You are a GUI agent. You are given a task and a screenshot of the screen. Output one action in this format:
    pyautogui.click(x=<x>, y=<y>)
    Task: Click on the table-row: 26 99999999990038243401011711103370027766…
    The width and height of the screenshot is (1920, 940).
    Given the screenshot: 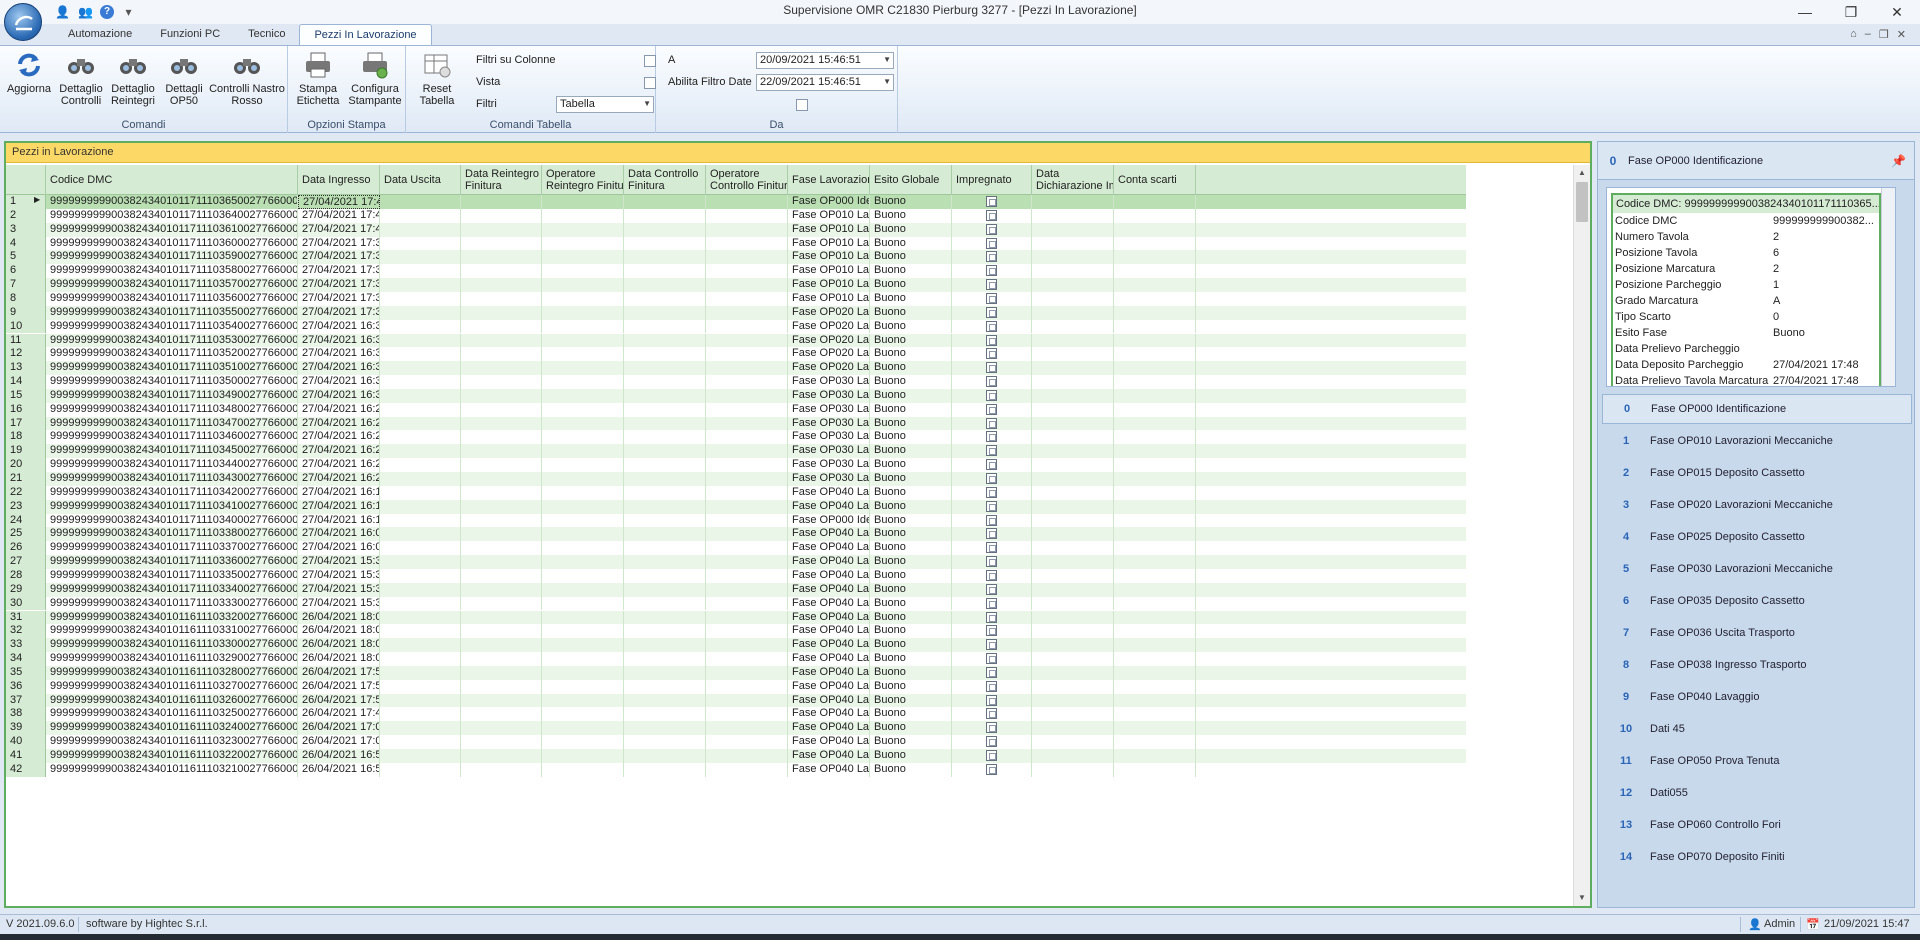 What is the action you would take?
    pyautogui.click(x=736, y=548)
    